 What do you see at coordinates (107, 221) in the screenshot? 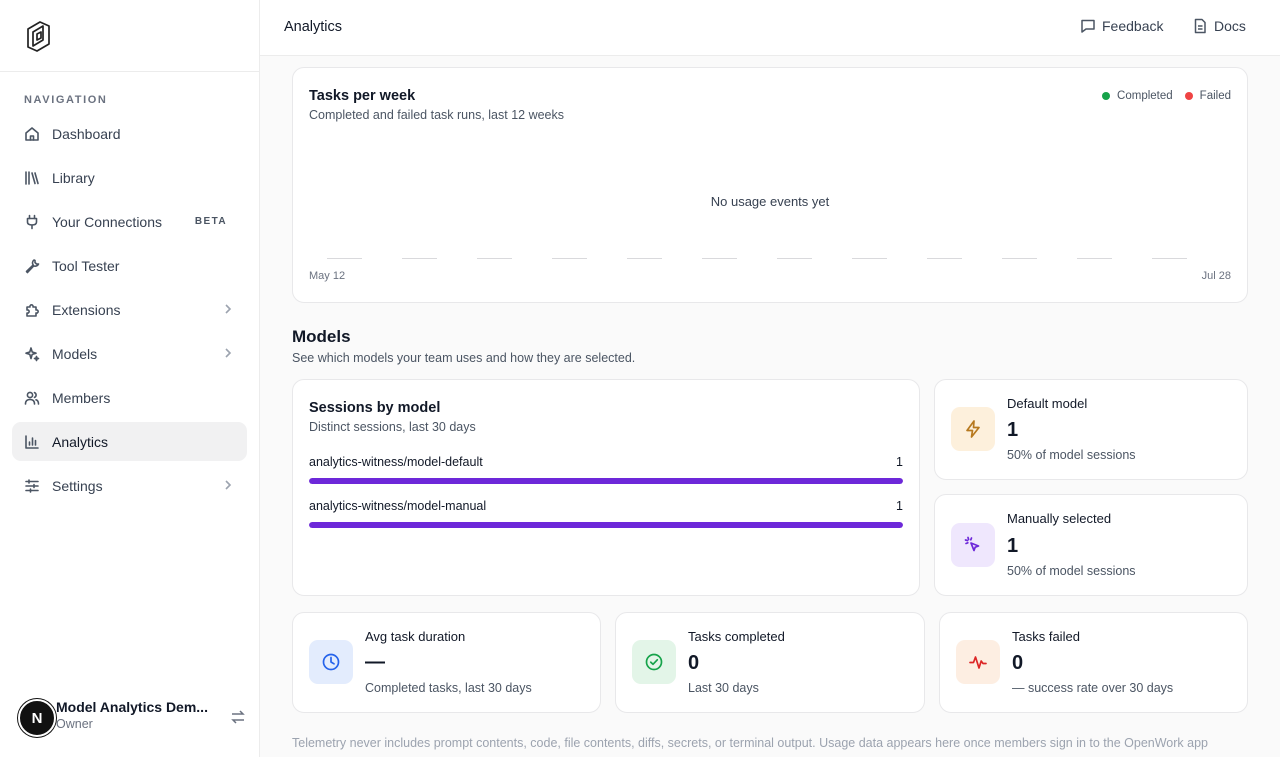
I see `sidebar-item-label: Your Connections` at bounding box center [107, 221].